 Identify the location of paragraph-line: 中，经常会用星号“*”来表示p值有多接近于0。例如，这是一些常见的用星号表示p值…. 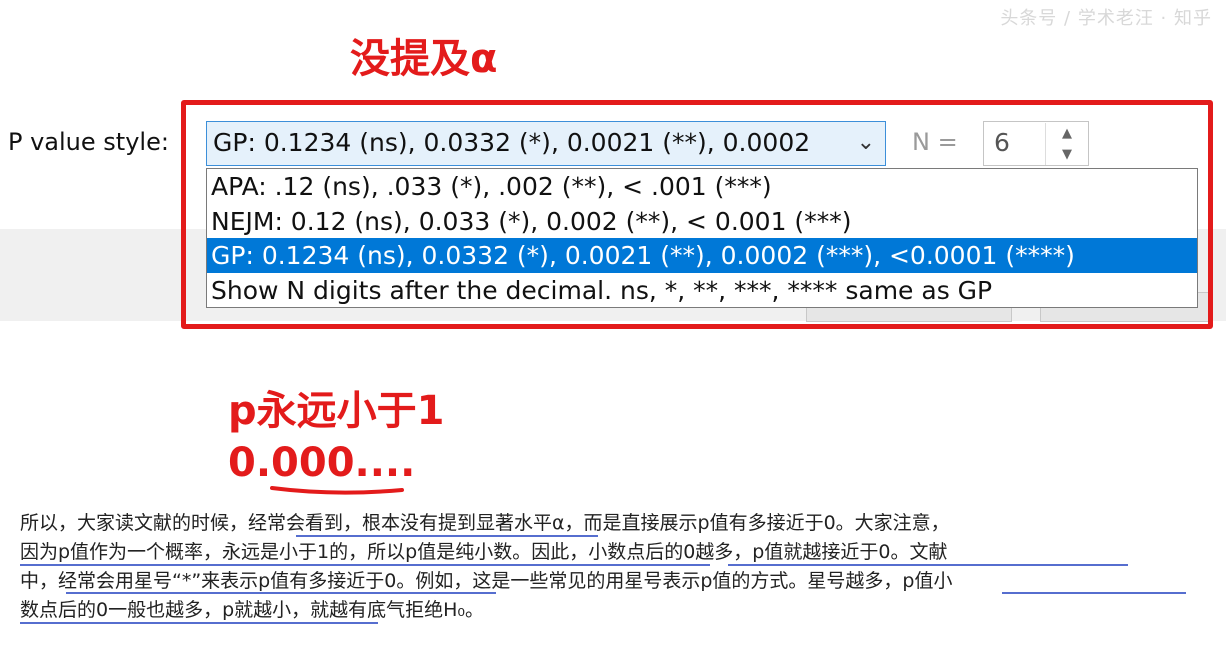
(486, 581).